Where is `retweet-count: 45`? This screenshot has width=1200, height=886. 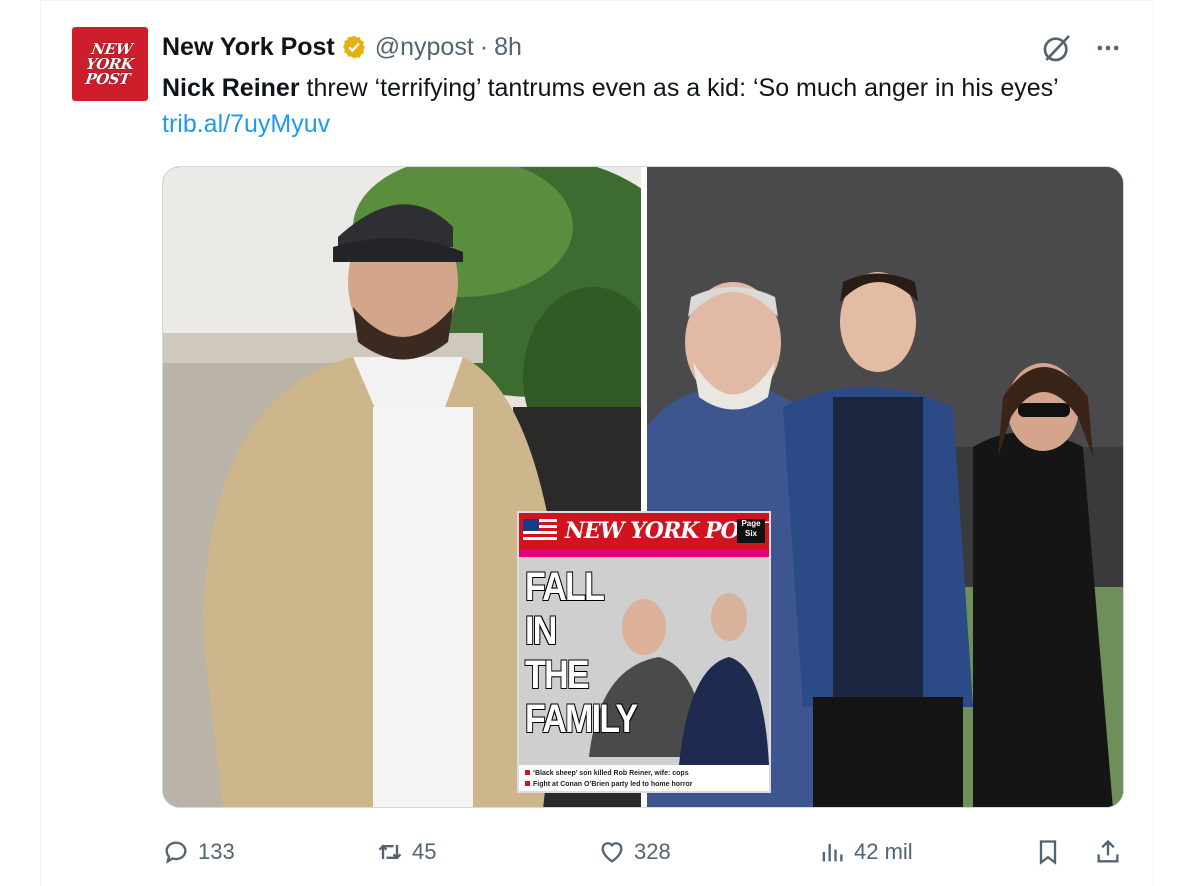 retweet-count: 45 is located at coordinates (424, 851).